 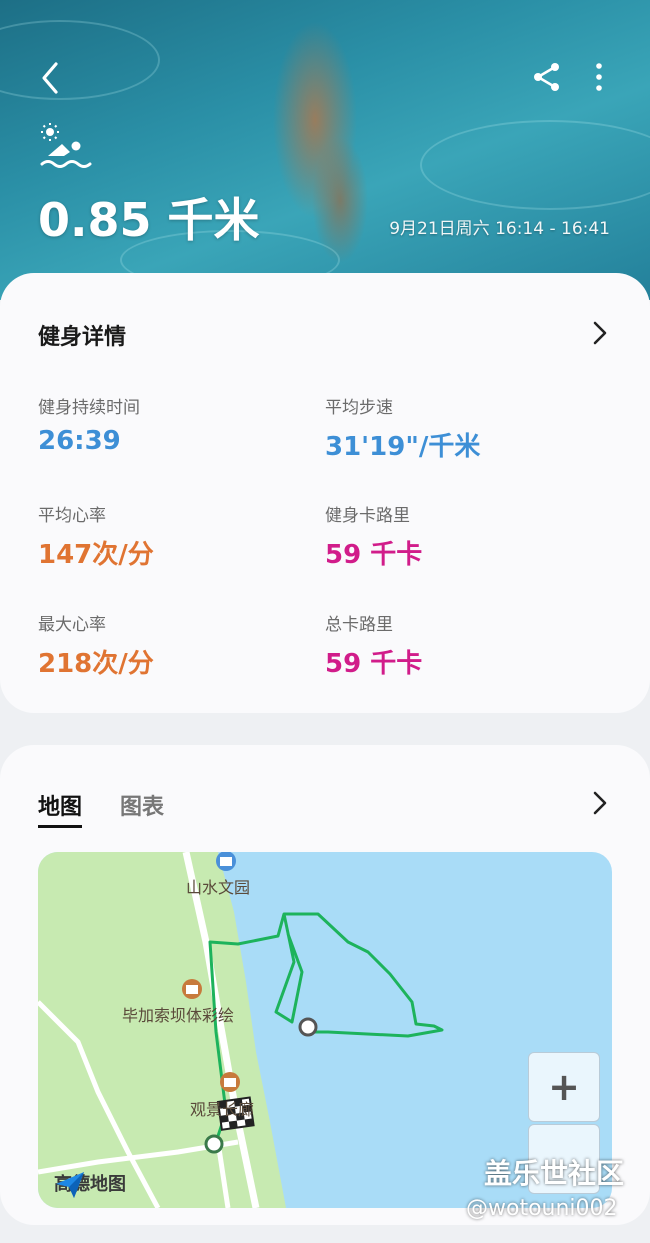 I want to click on swimming-icon, so click(x=66, y=145).